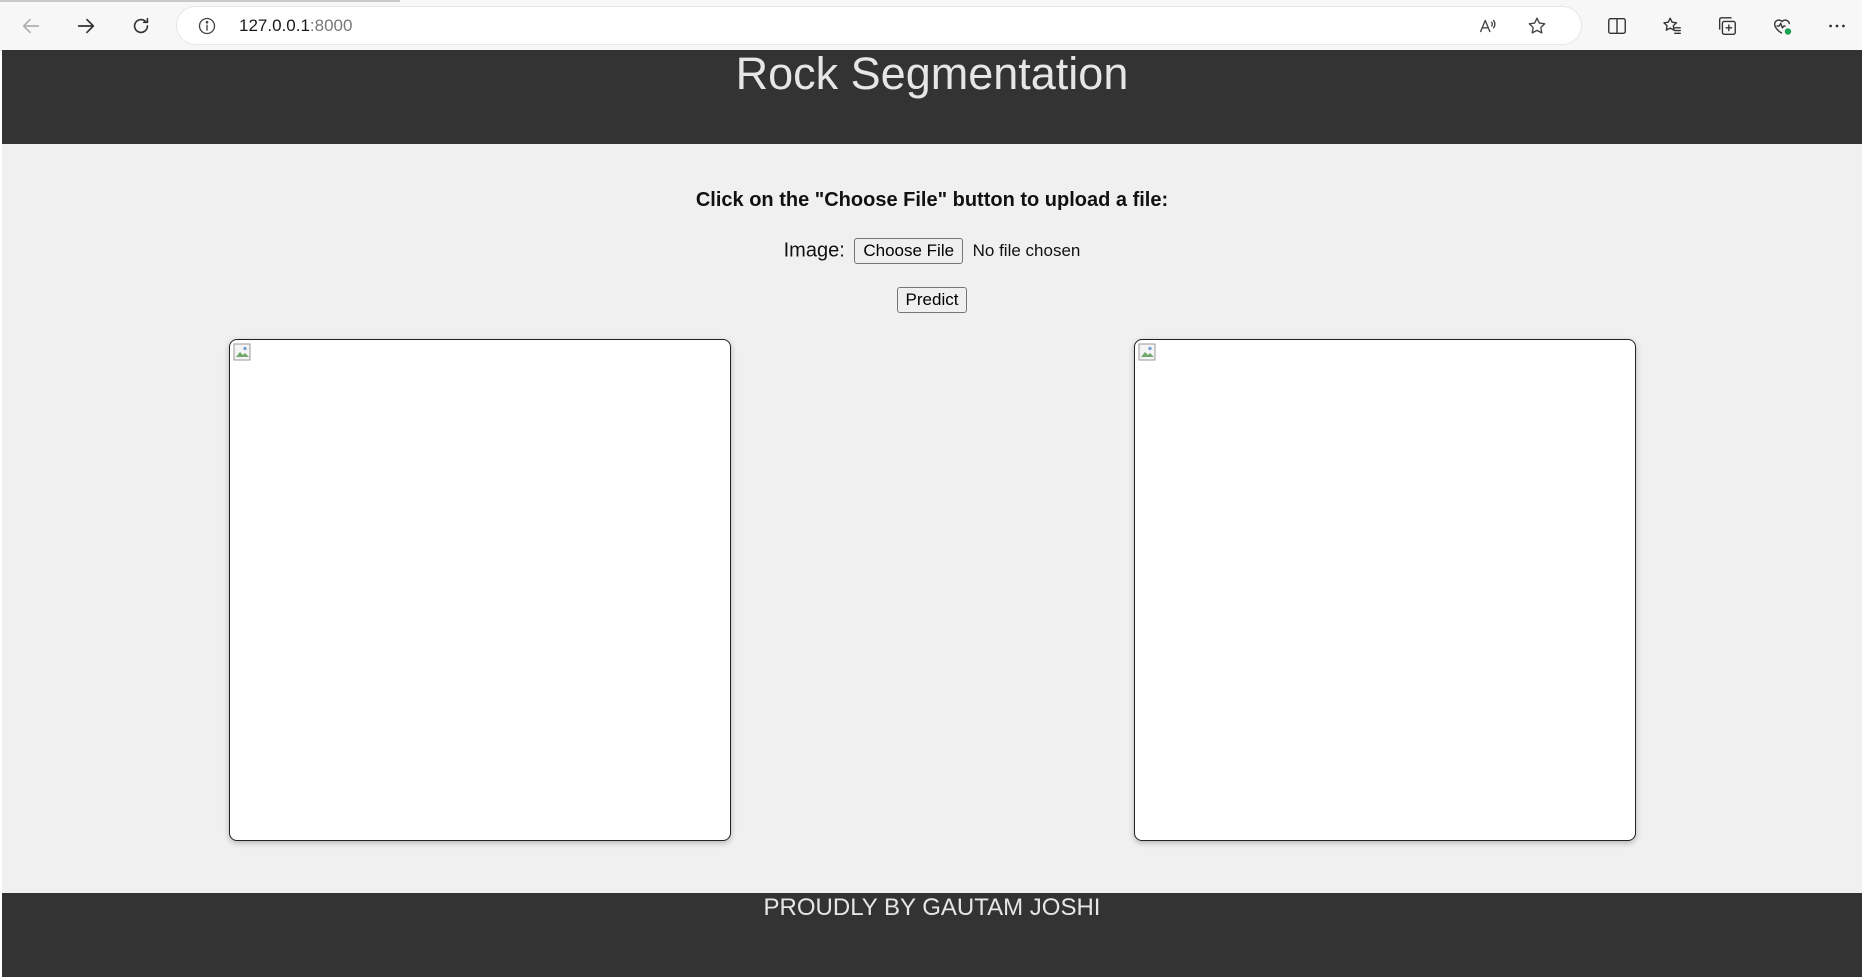 The height and width of the screenshot is (977, 1862). I want to click on collections-button, so click(1727, 26).